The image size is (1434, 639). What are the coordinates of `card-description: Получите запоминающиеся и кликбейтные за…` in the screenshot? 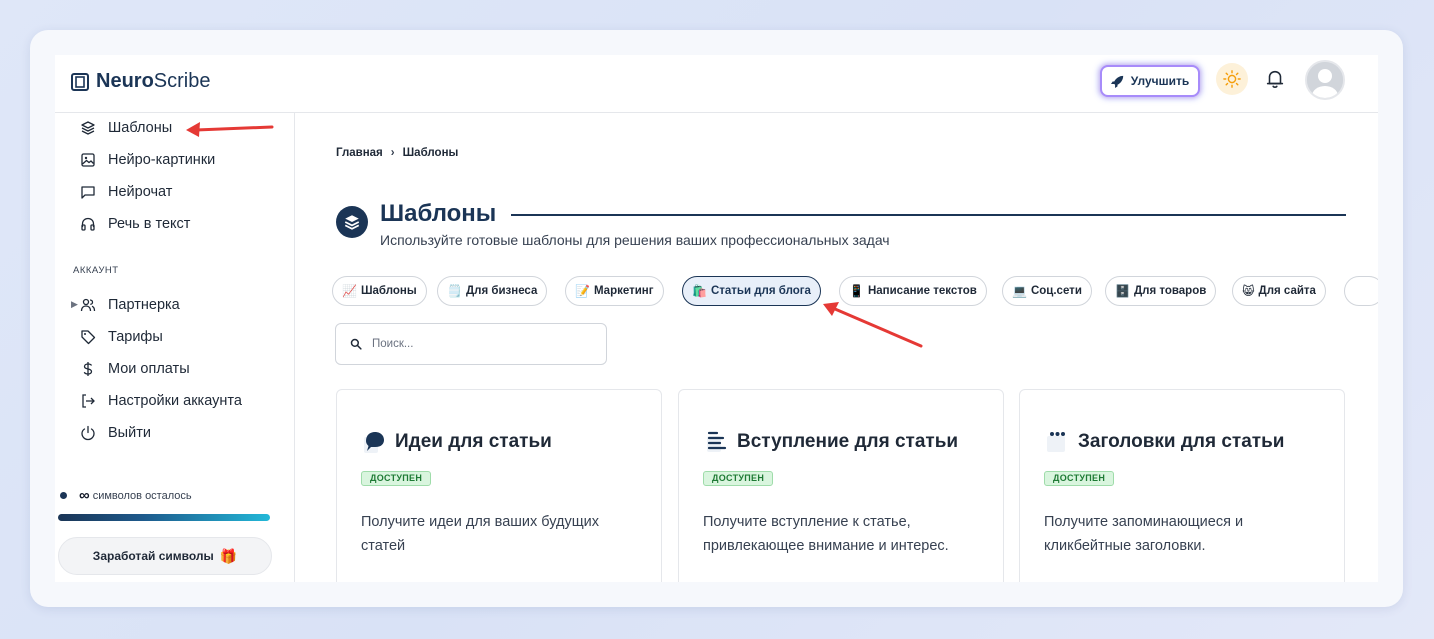 It's located at (1144, 534).